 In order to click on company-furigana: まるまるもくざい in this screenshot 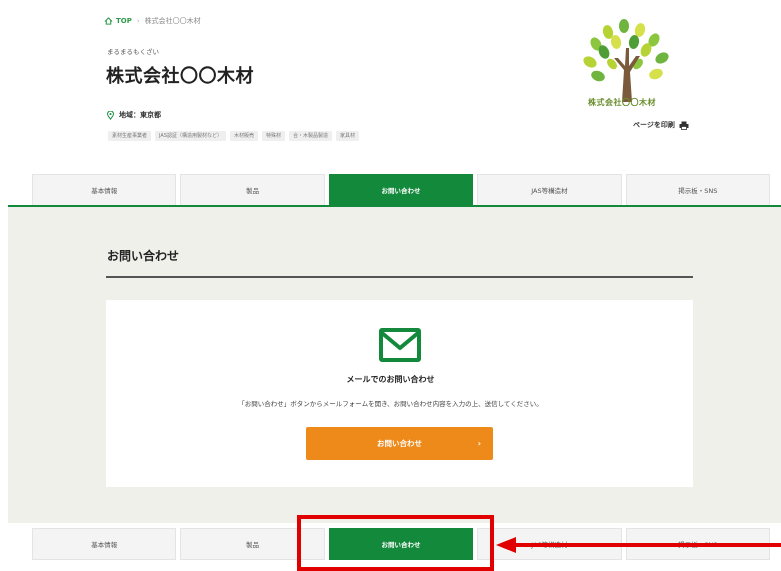, I will do `click(133, 52)`.